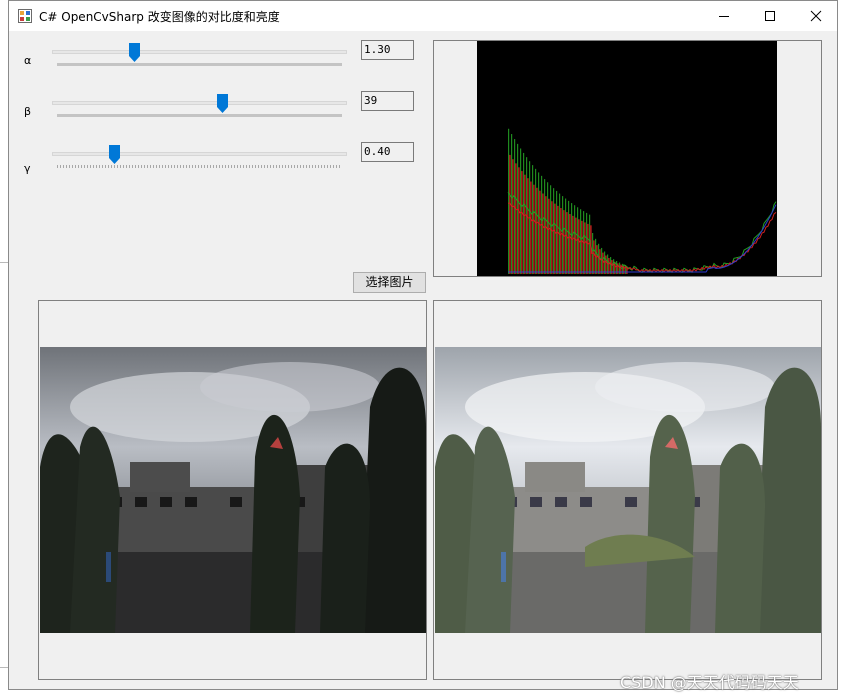  I want to click on maximize-button, so click(770, 16).